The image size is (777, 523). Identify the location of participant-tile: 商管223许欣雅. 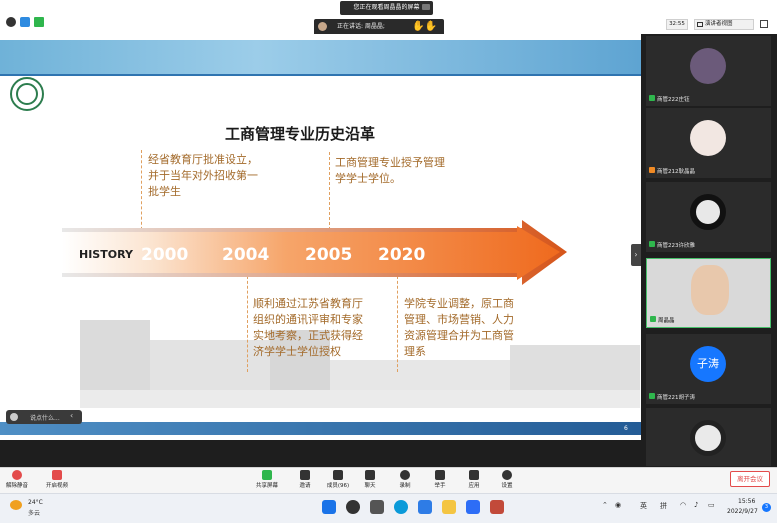
(708, 217).